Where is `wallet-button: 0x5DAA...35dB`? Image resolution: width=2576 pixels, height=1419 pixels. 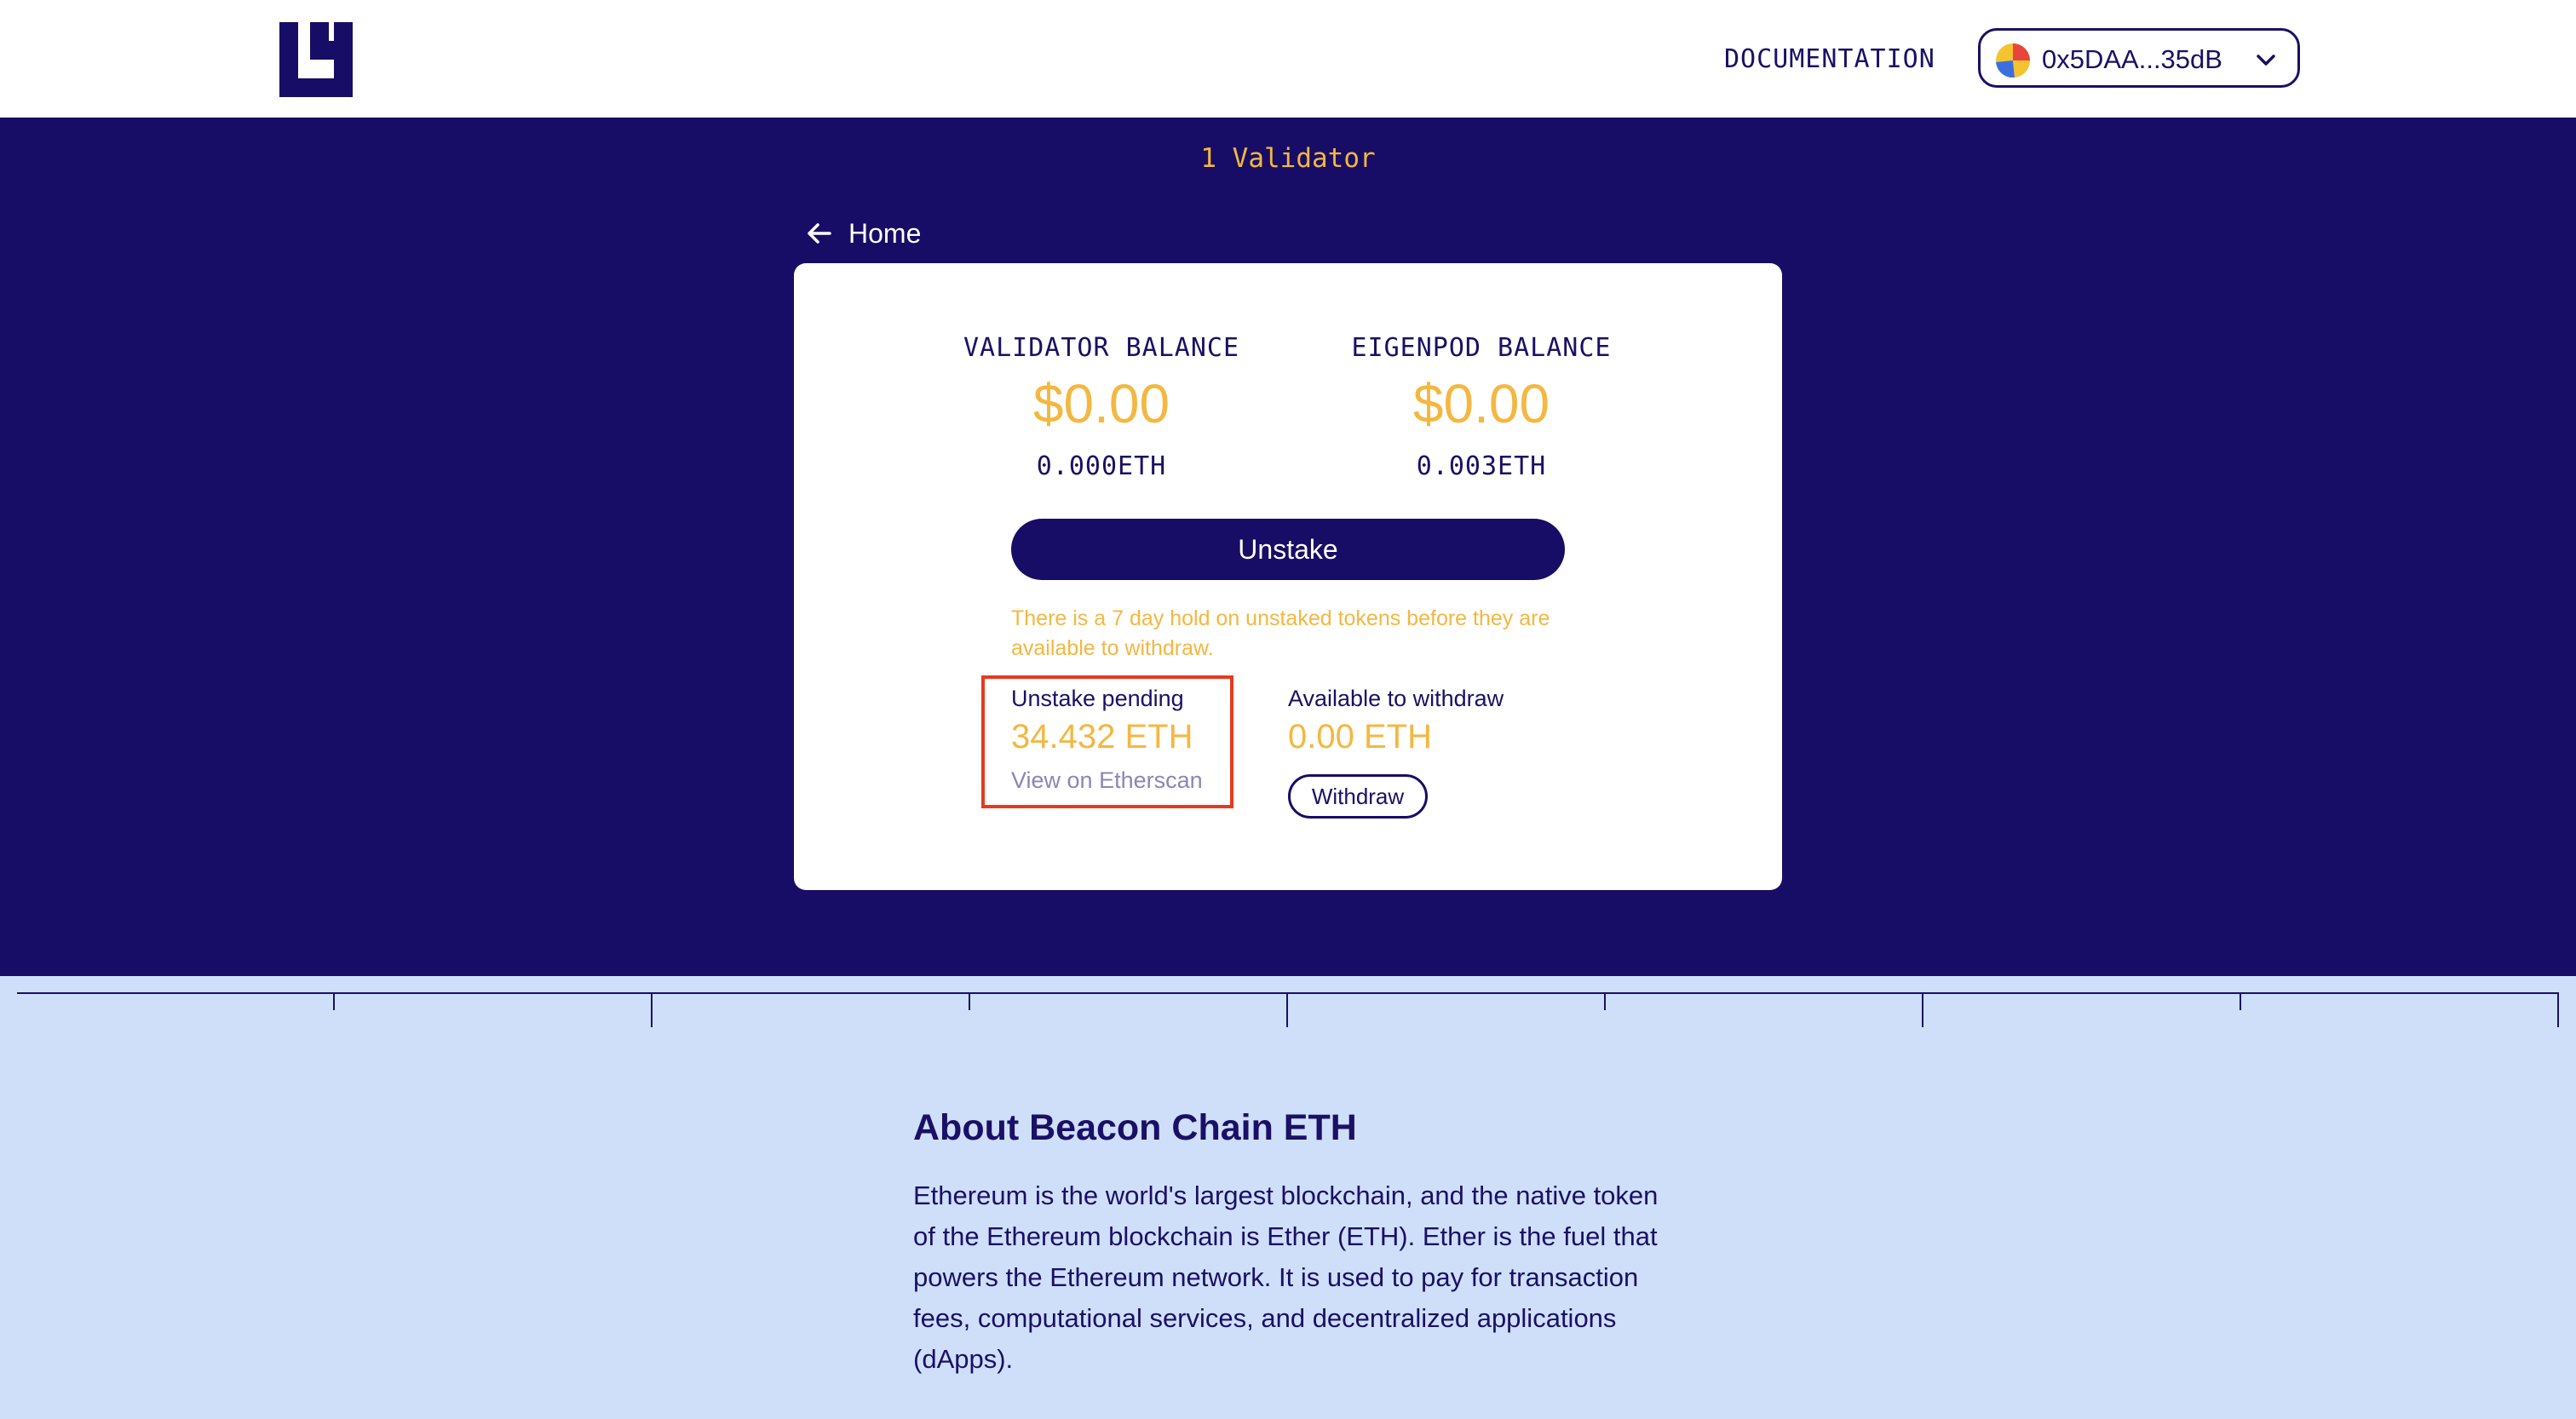 wallet-button: 0x5DAA...35dB is located at coordinates (2139, 58).